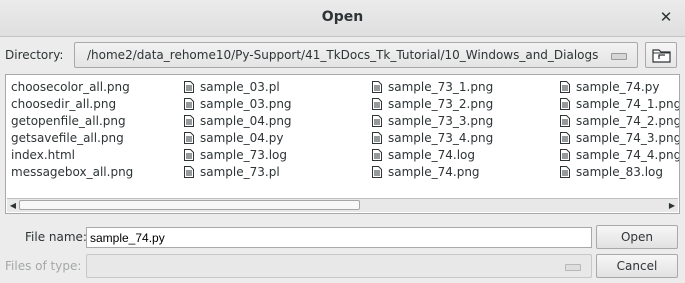  I want to click on file-list-item: getsavefile_all.png, so click(67, 138).